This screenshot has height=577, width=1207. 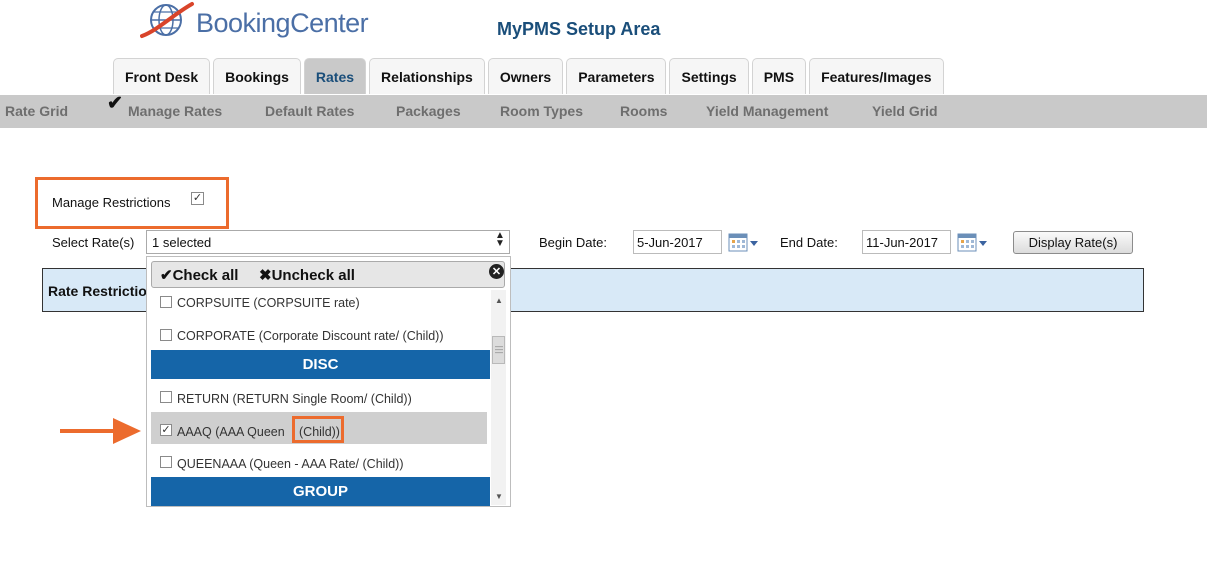 I want to click on subnav-yield-grid: Yield Grid, so click(x=905, y=111).